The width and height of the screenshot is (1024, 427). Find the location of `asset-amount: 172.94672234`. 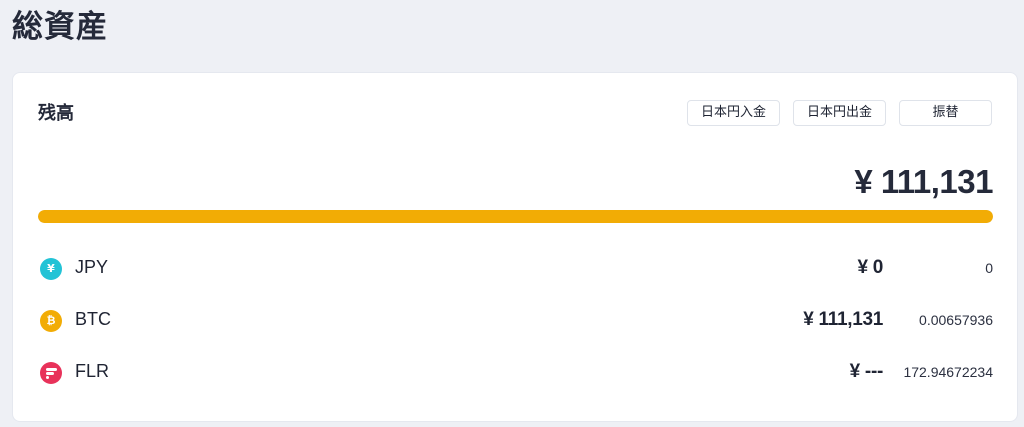

asset-amount: 172.94672234 is located at coordinates (948, 372).